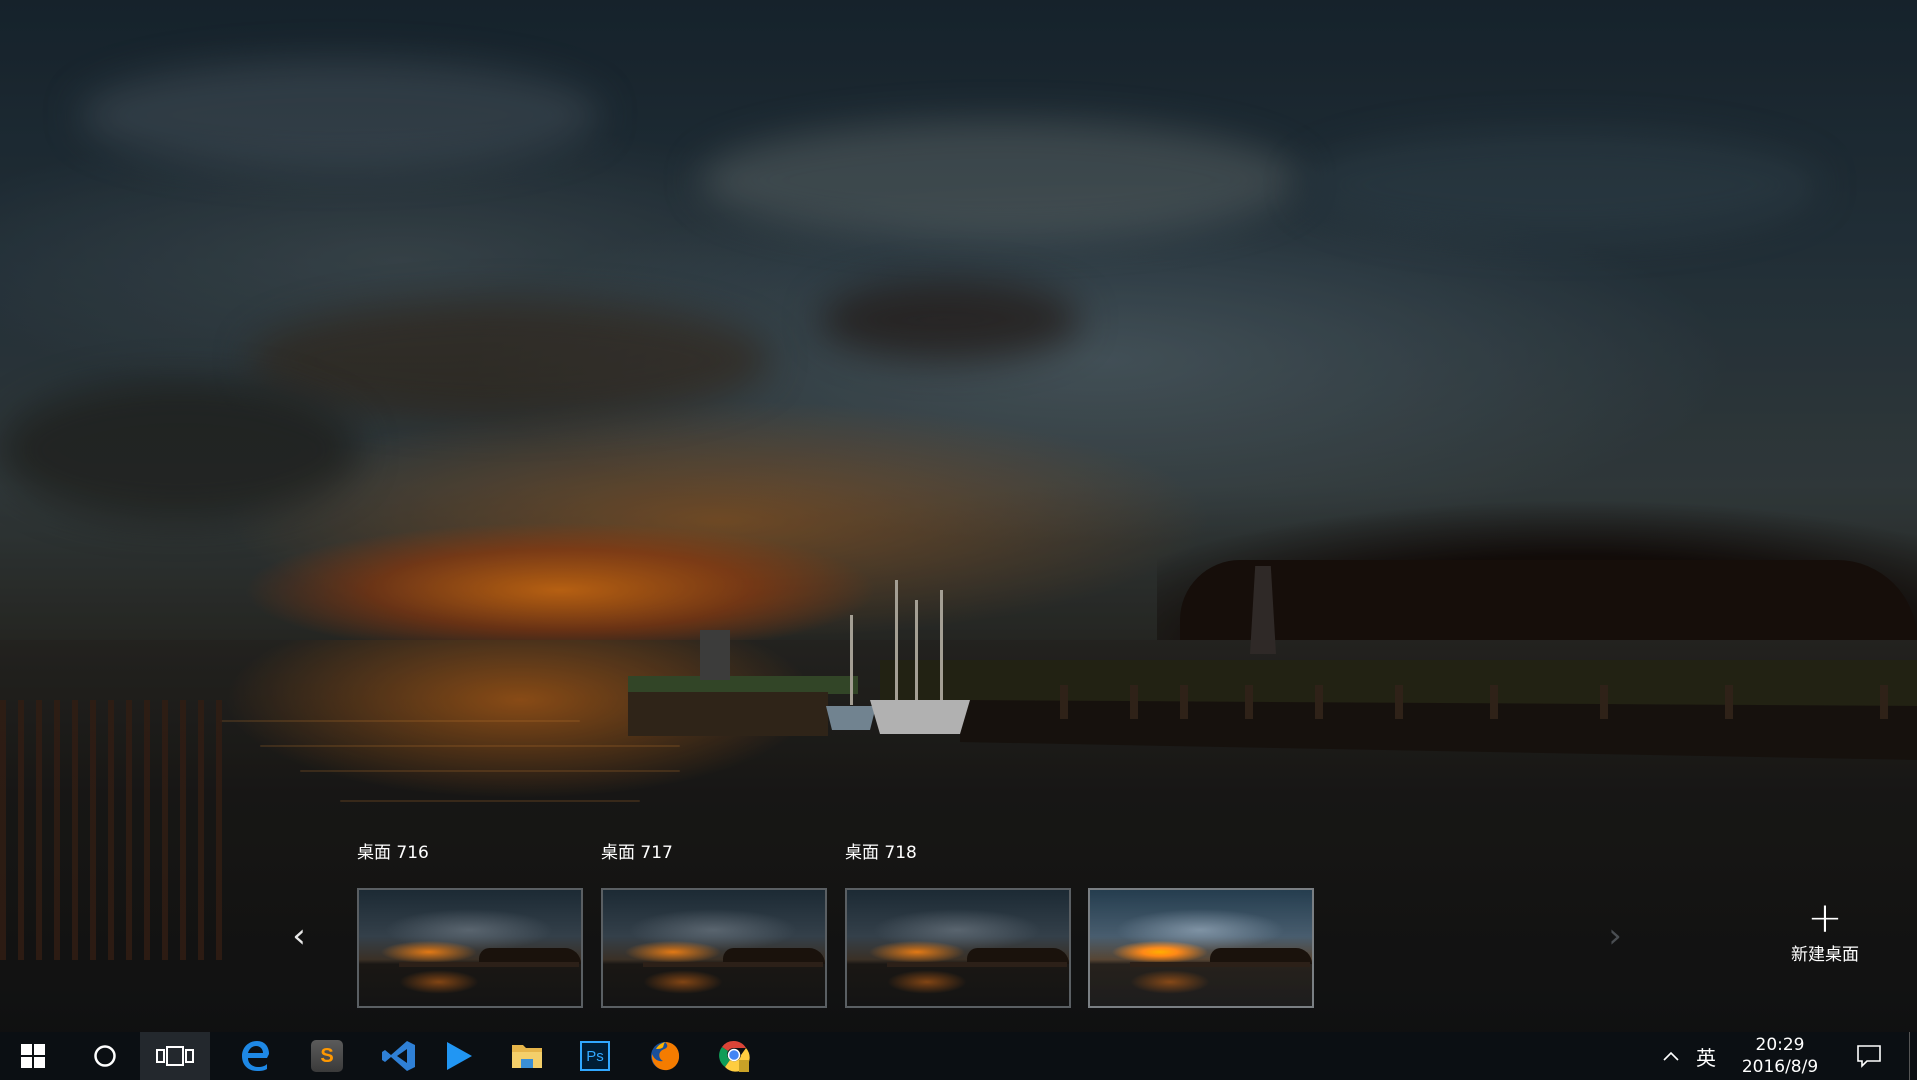 This screenshot has width=1917, height=1080. I want to click on sublime-text-icon: S, so click(327, 1056).